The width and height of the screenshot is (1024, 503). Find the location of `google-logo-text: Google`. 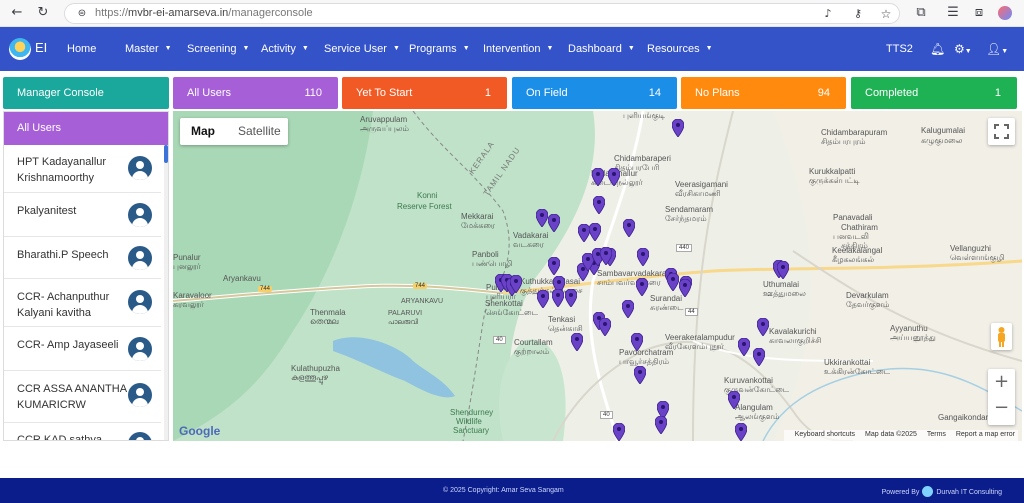

google-logo-text: Google is located at coordinates (200, 431).